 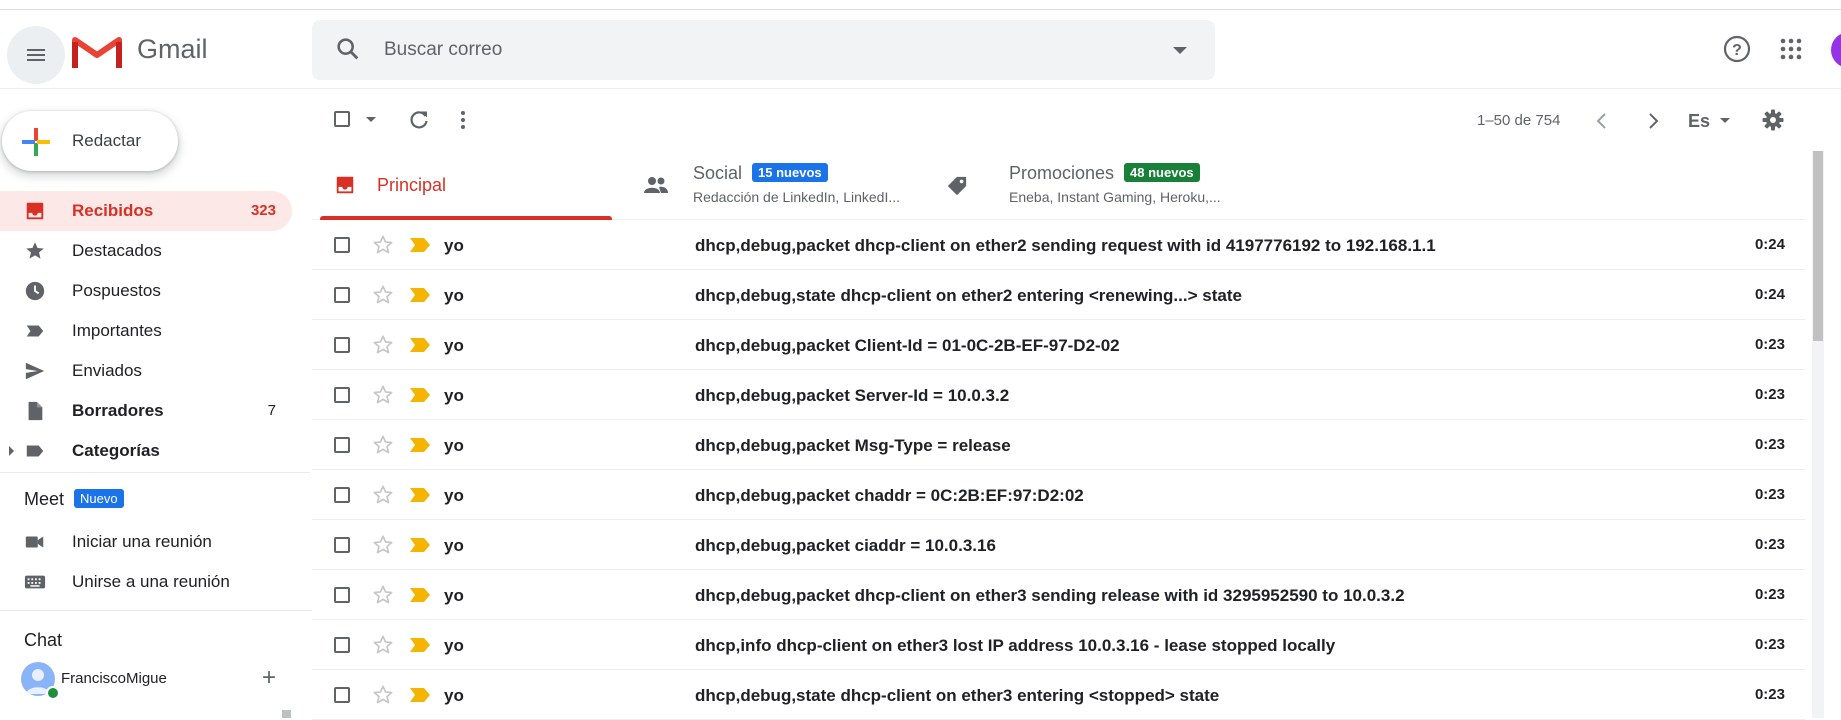 I want to click on main-scrollbar, so click(x=1818, y=434).